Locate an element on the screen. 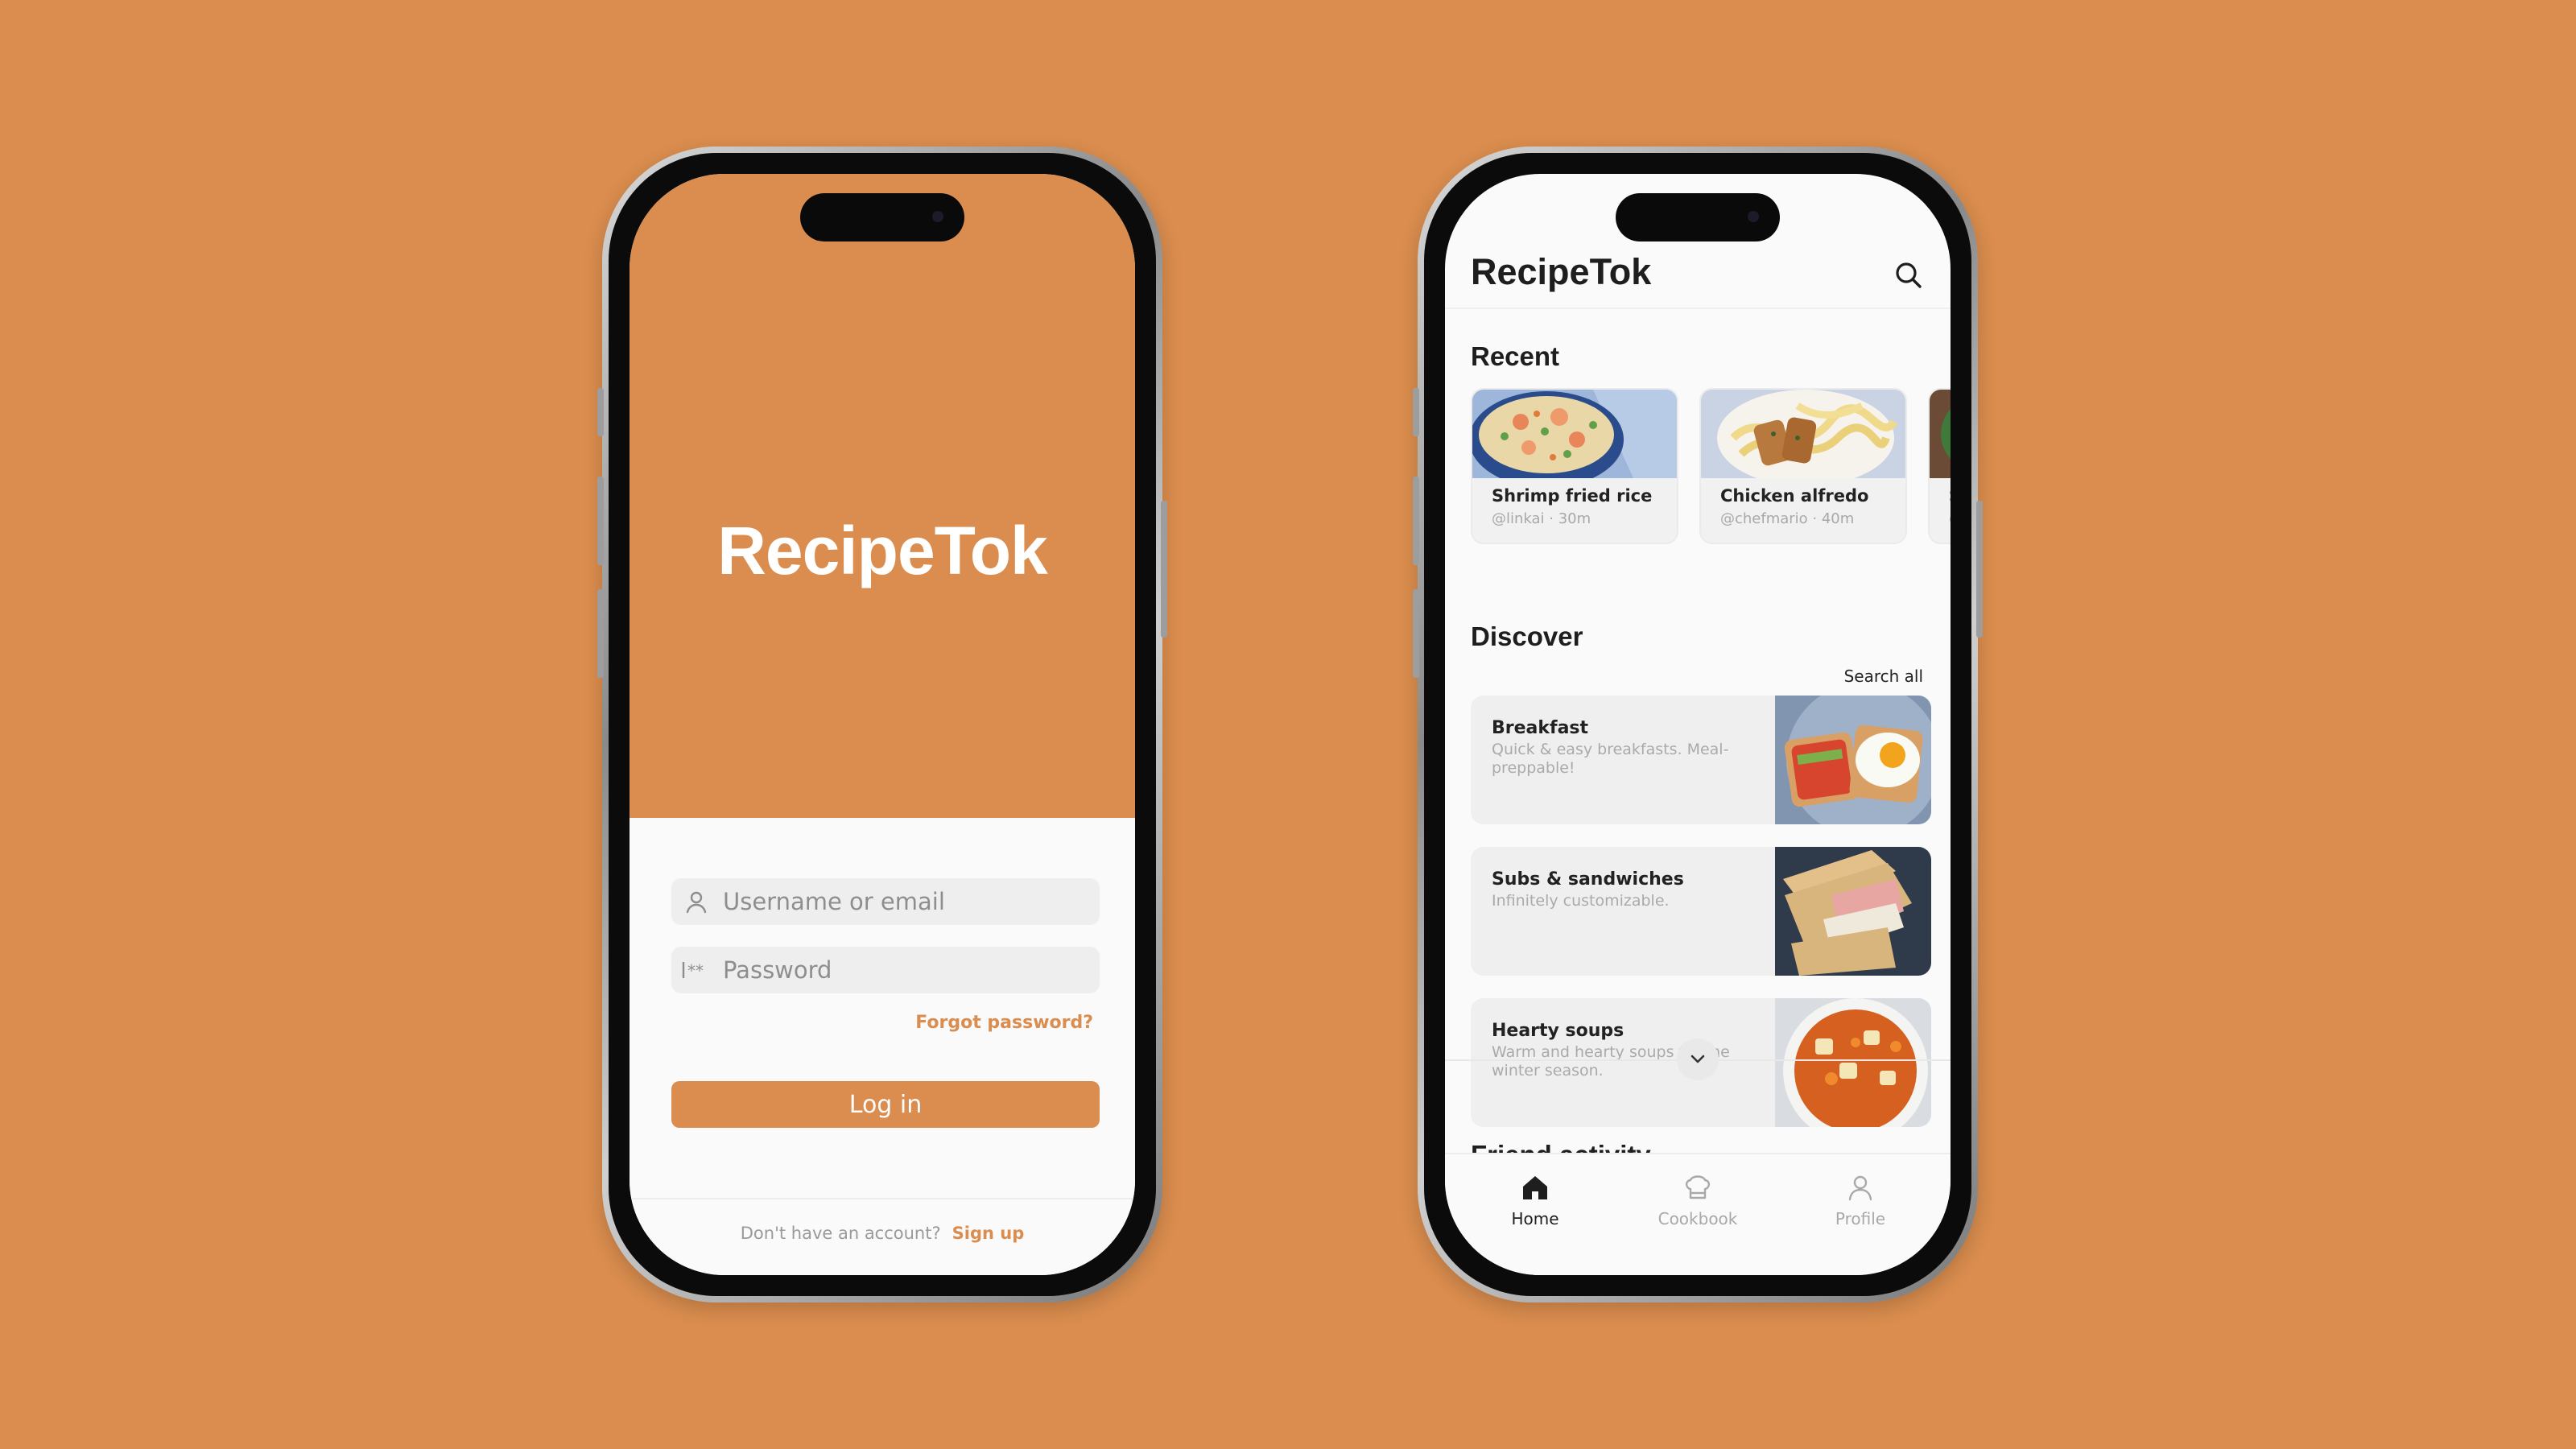 This screenshot has height=1449, width=2576. tab-profile: Profile is located at coordinates (1860, 1201).